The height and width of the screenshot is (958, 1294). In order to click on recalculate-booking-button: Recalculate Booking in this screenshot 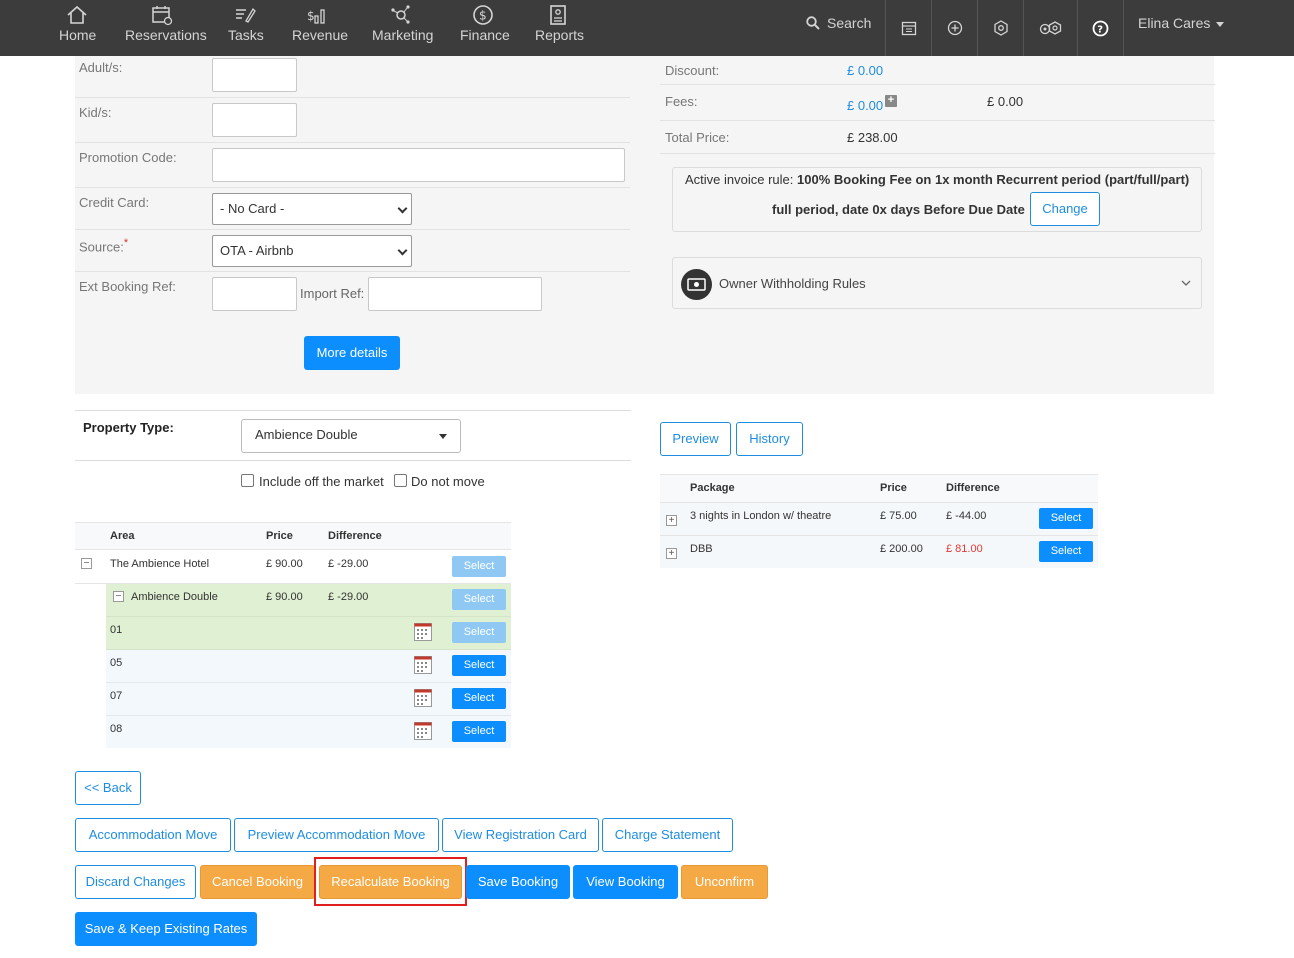, I will do `click(390, 882)`.